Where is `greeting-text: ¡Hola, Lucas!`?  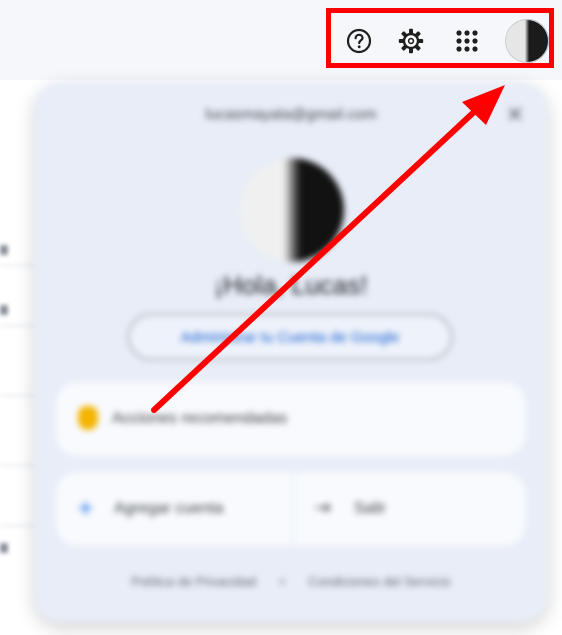 greeting-text: ¡Hola, Lucas! is located at coordinates (291, 285).